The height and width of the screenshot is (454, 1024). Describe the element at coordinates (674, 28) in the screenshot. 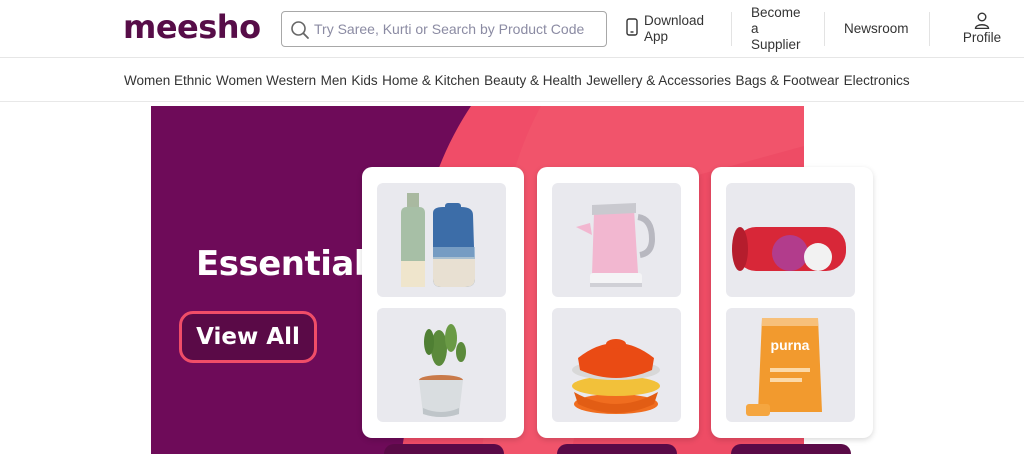

I see `download-app-label: Download App` at that location.